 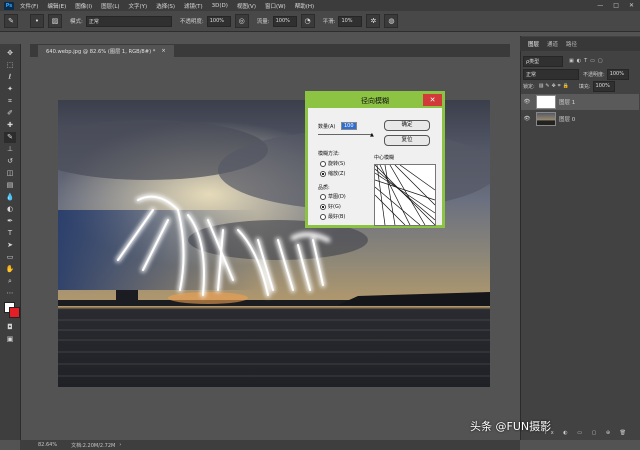 What do you see at coordinates (546, 102) in the screenshot?
I see `layer-thumbnail` at bounding box center [546, 102].